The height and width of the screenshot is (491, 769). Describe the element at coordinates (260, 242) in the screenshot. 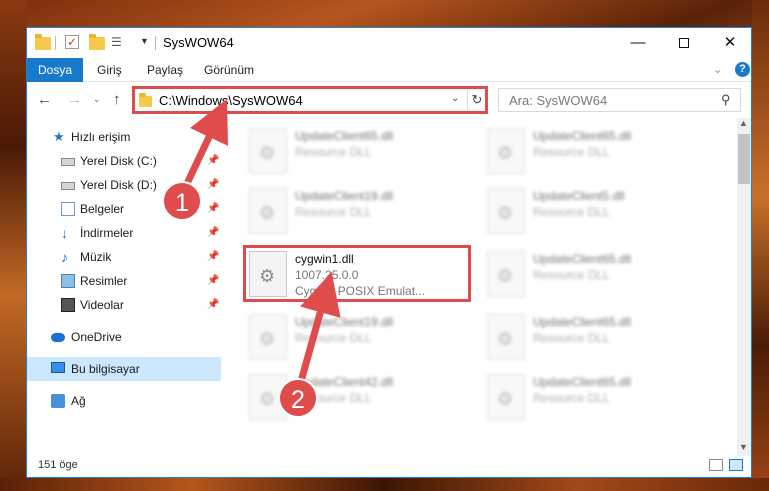

I see `callout-arrows` at that location.